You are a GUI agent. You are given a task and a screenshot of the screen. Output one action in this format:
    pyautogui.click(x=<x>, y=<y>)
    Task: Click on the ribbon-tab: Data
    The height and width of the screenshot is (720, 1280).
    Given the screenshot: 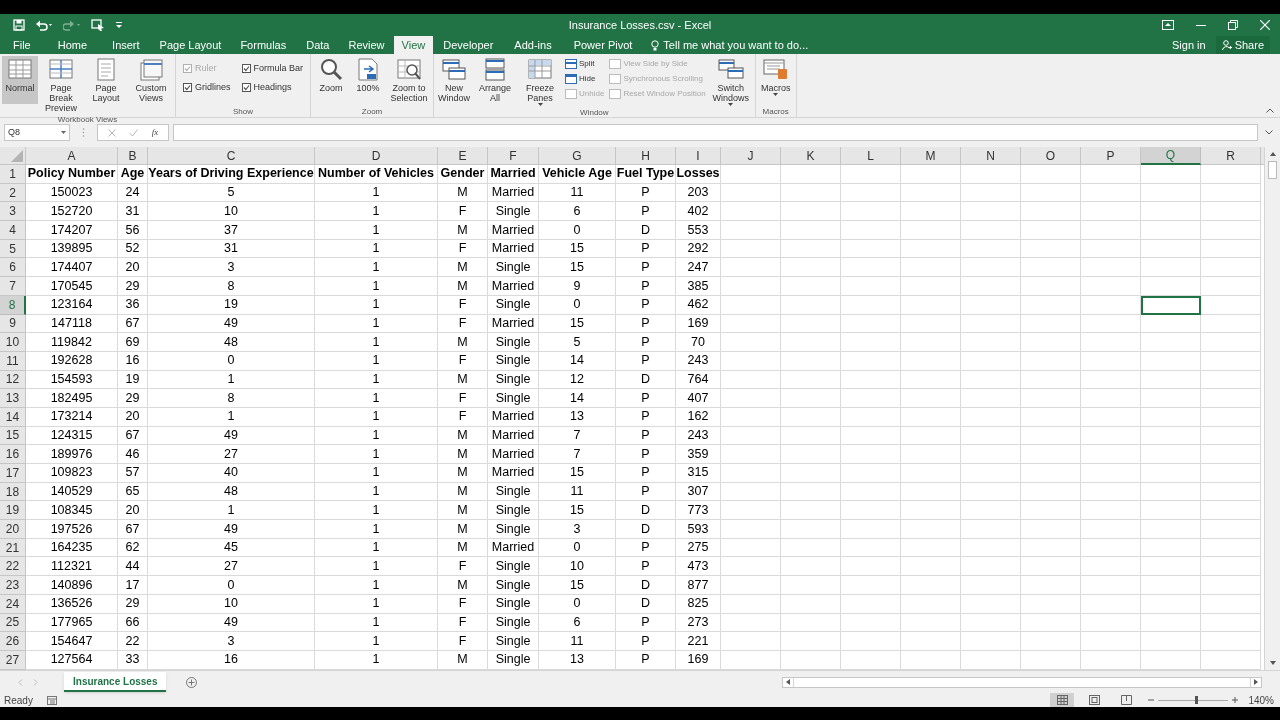 What is the action you would take?
    pyautogui.click(x=318, y=45)
    